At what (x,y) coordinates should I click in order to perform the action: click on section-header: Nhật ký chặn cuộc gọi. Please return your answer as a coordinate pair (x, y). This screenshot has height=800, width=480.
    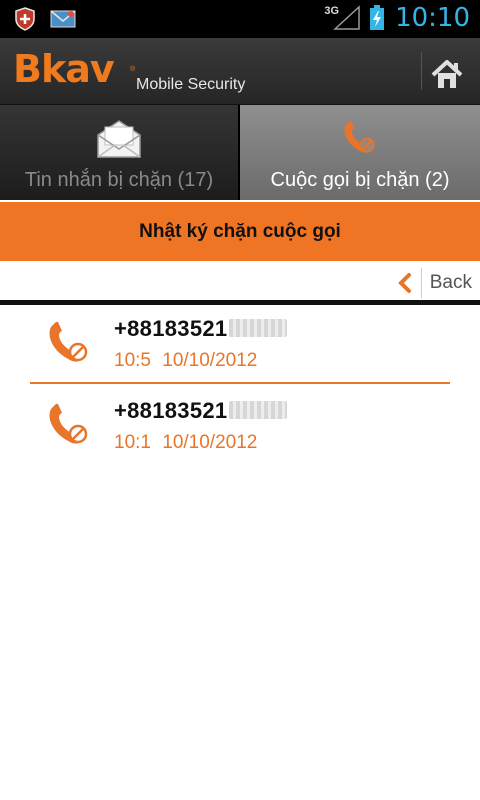
    Looking at the image, I should click on (240, 231).